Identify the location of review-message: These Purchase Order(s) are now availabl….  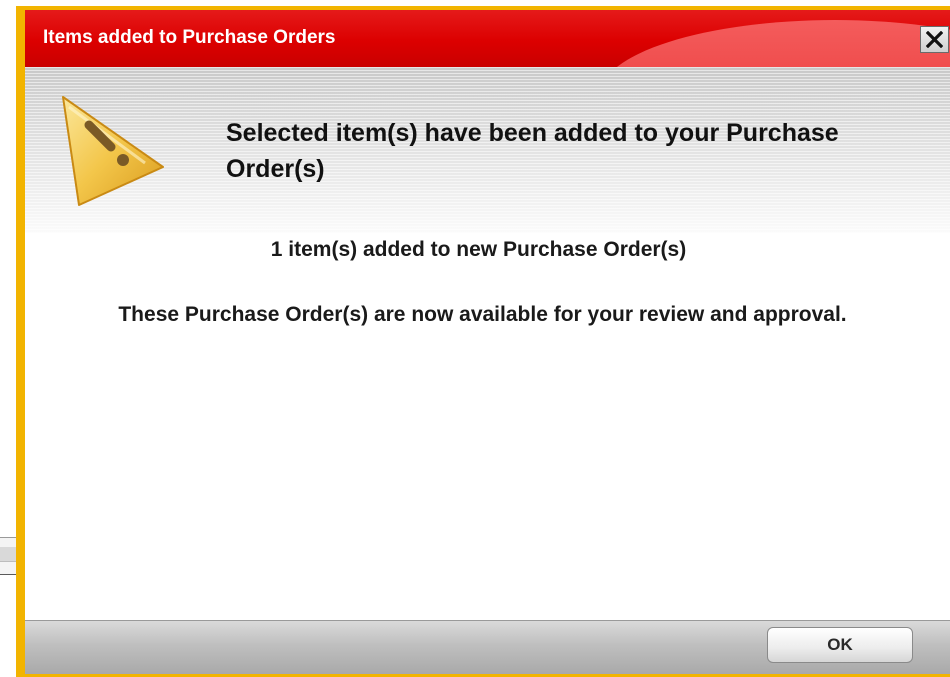
(482, 314).